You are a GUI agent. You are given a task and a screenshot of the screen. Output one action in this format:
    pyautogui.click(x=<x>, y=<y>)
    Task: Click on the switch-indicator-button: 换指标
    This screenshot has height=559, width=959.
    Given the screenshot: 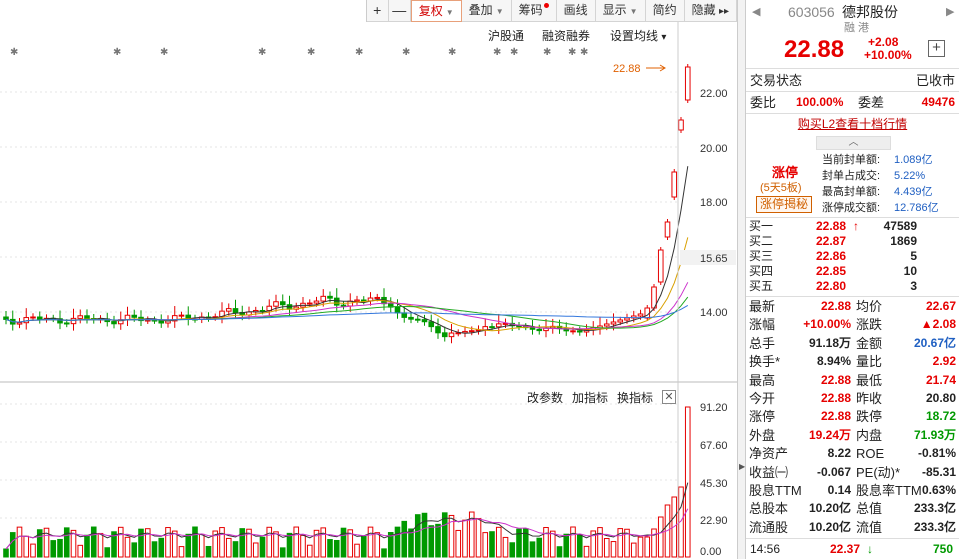 What is the action you would take?
    pyautogui.click(x=635, y=397)
    